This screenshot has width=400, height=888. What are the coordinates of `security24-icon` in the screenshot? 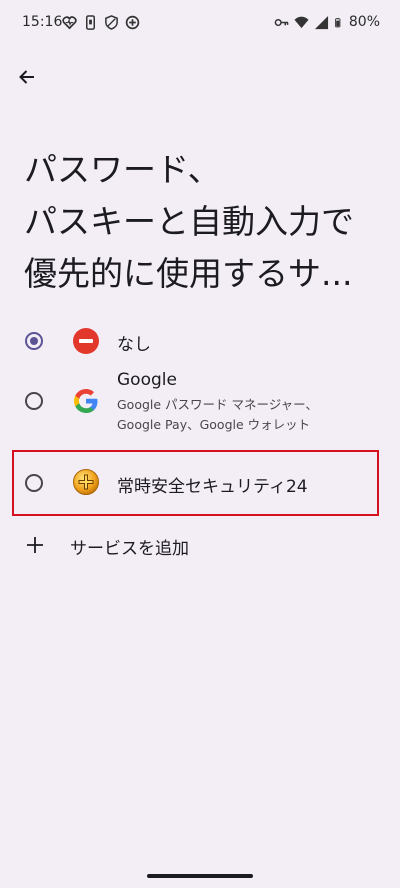 It's located at (86, 482).